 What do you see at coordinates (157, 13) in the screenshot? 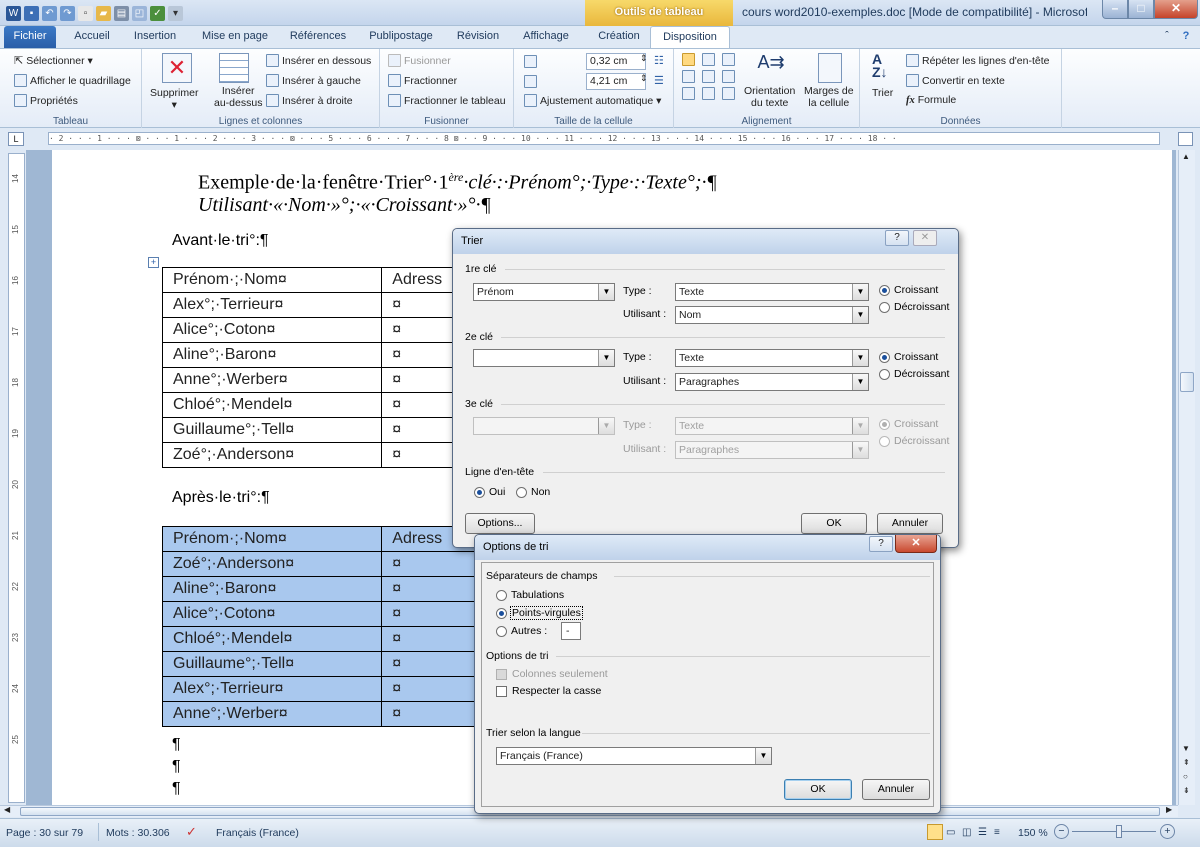
I see `spelling-icon: ✓` at bounding box center [157, 13].